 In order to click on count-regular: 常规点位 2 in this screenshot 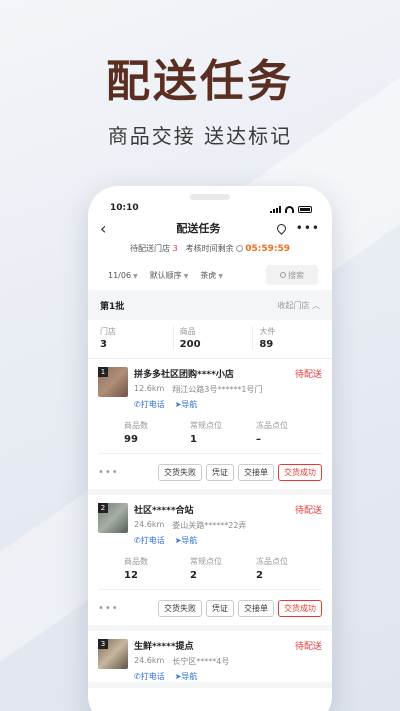, I will do `click(223, 568)`.